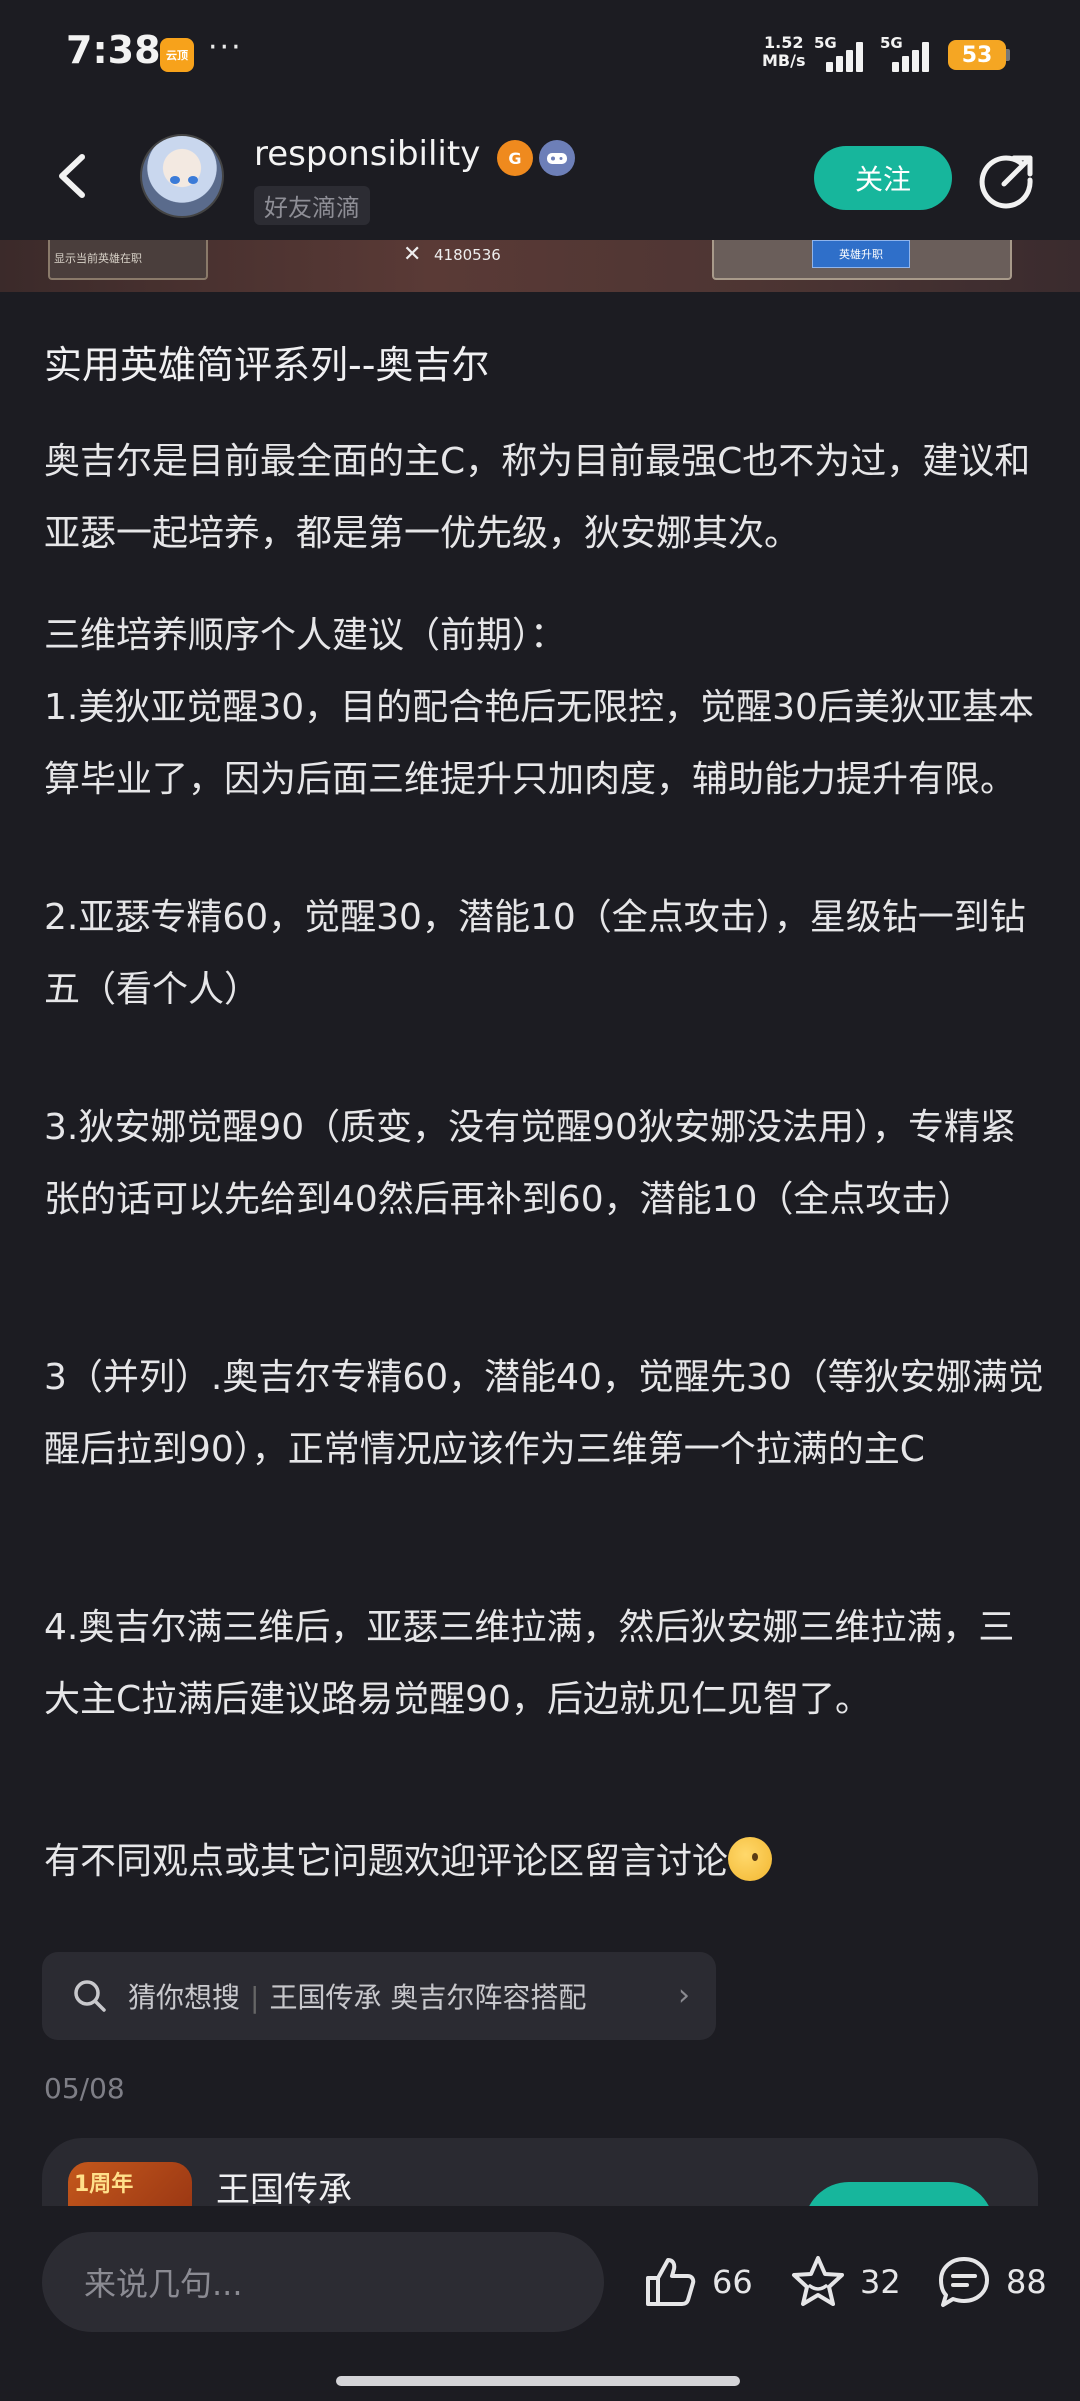 Image resolution: width=1080 pixels, height=2401 pixels. What do you see at coordinates (540, 180) in the screenshot?
I see `post-header: responsibility G 好友滴滴 关注` at bounding box center [540, 180].